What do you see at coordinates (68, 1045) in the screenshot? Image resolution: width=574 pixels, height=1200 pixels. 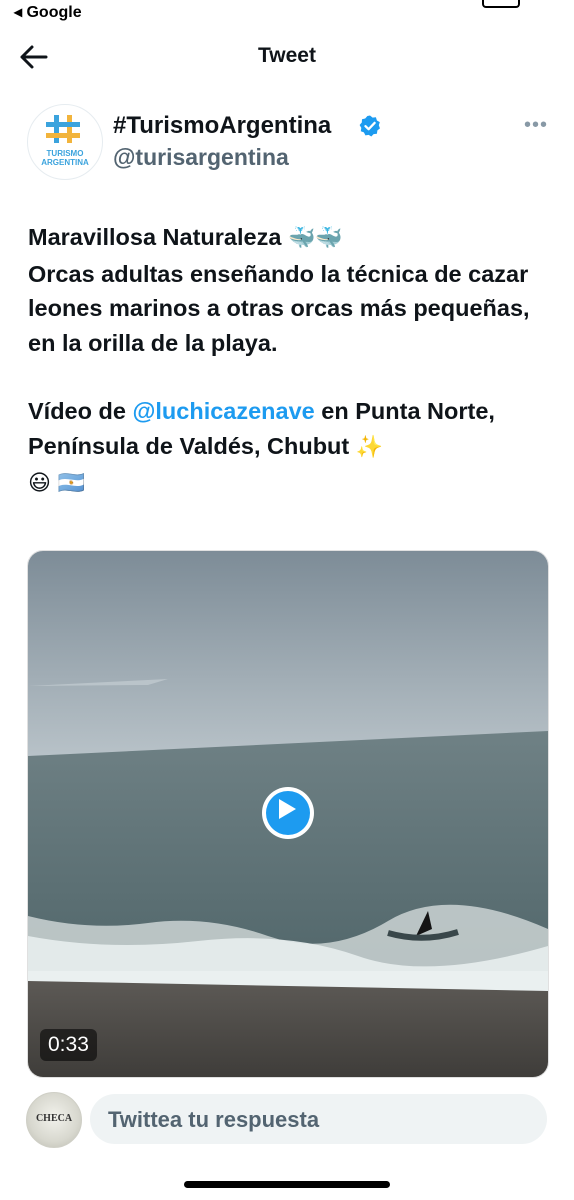 I see `video-duration: 0:33` at bounding box center [68, 1045].